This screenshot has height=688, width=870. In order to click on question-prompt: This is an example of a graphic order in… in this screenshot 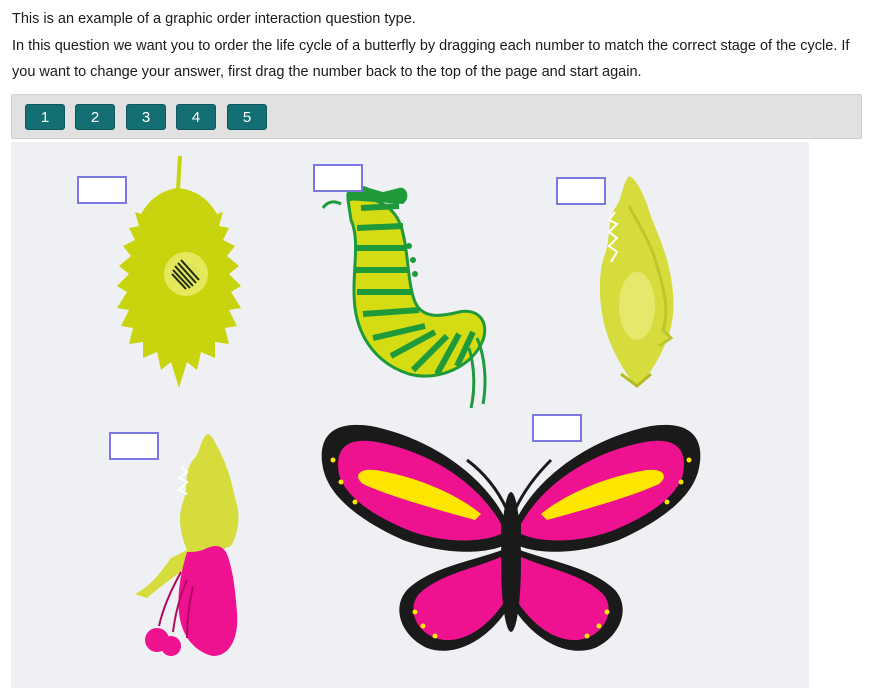, I will do `click(437, 46)`.